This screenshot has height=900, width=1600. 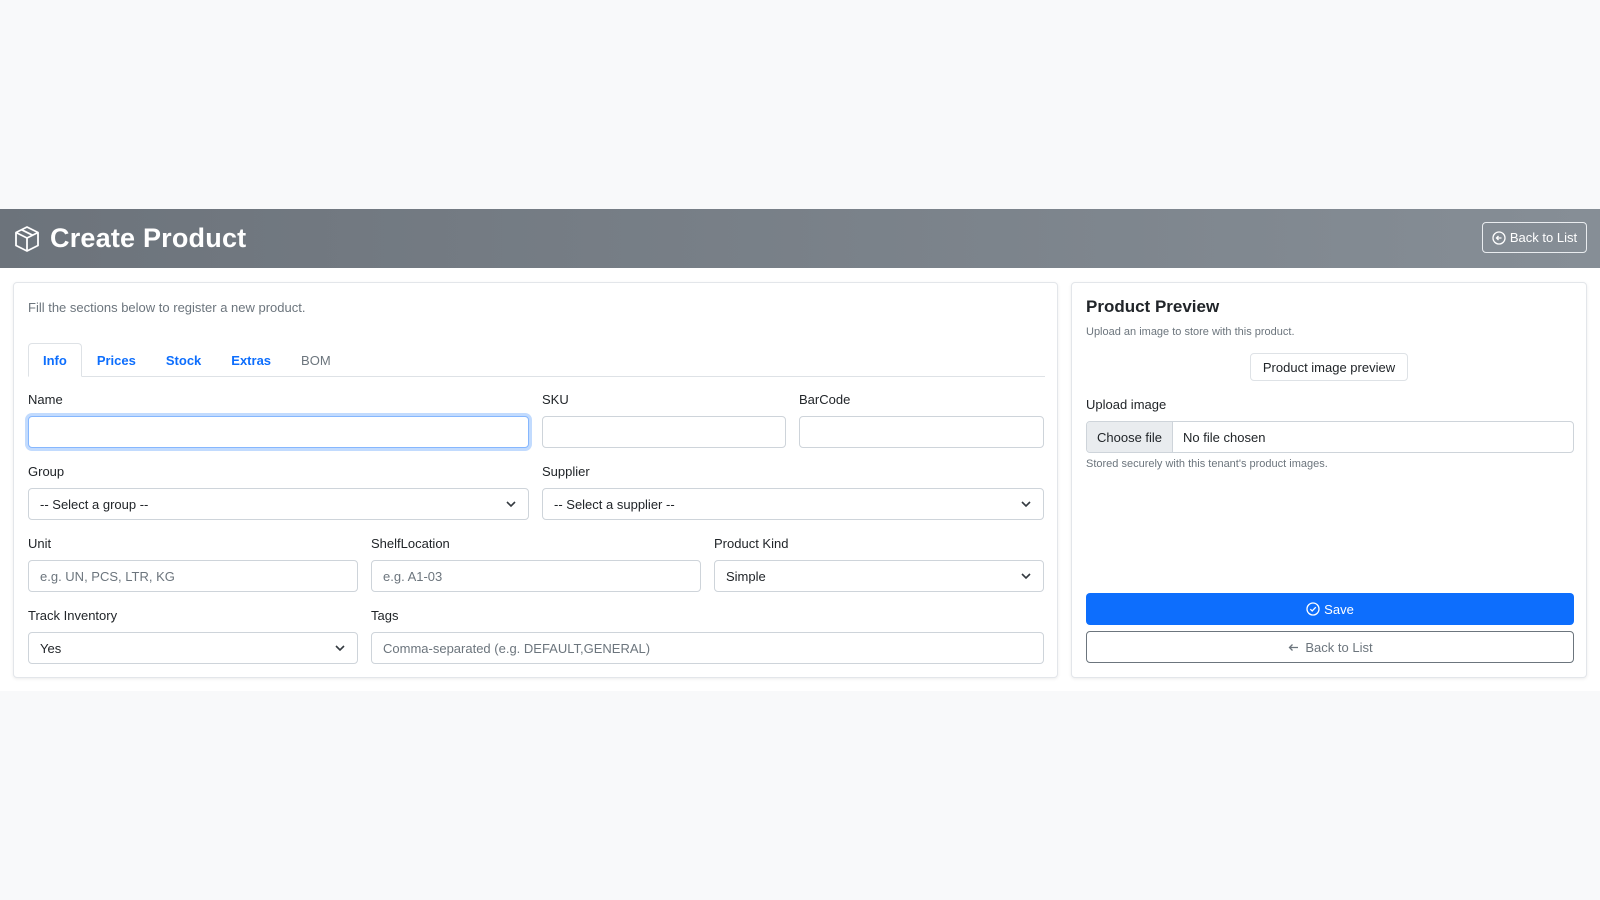 What do you see at coordinates (1293, 647) in the screenshot?
I see `arrow-left-icon` at bounding box center [1293, 647].